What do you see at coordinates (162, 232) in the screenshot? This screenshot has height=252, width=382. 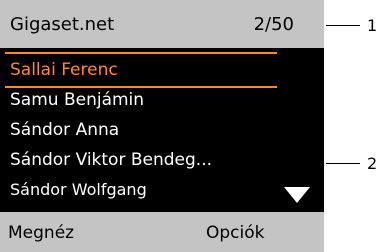 I see `softkey-bar: Megnéz Opciók` at bounding box center [162, 232].